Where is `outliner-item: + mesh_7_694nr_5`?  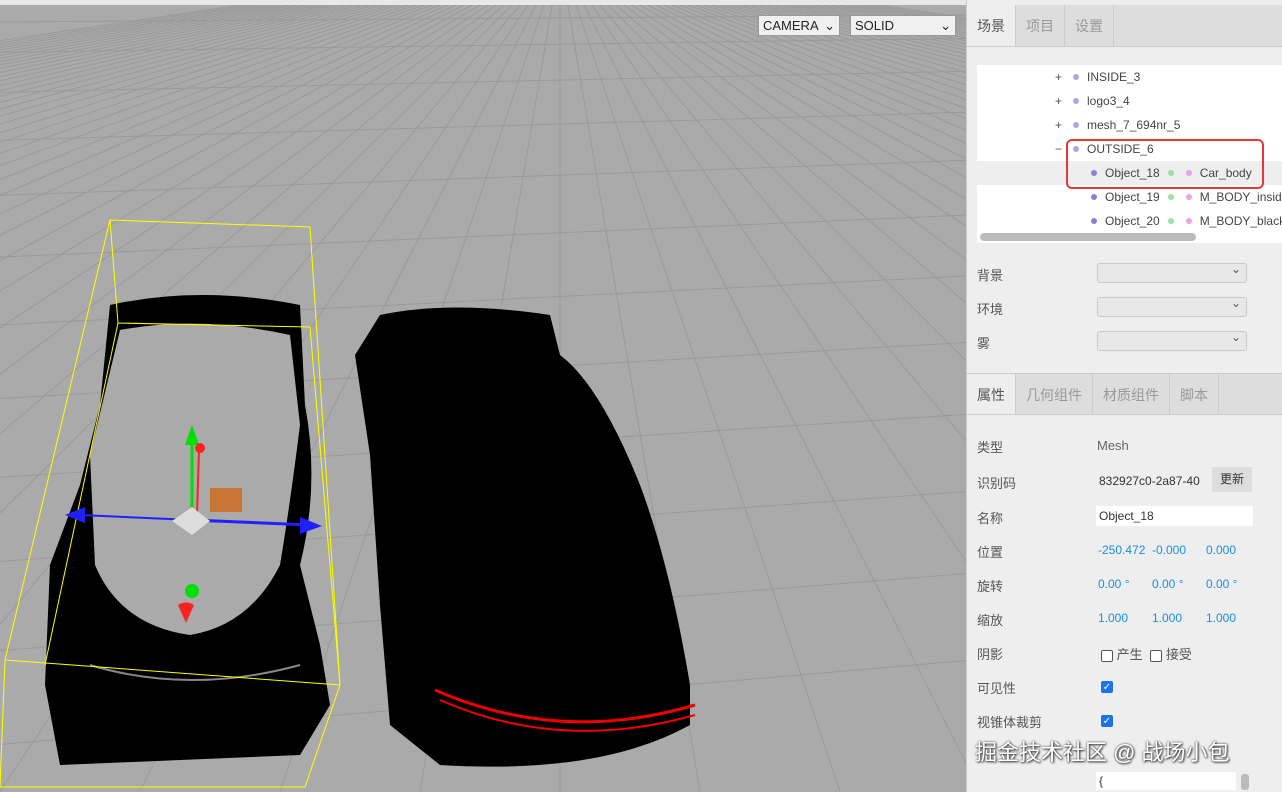 outliner-item: + mesh_7_694nr_5 is located at coordinates (1129, 125).